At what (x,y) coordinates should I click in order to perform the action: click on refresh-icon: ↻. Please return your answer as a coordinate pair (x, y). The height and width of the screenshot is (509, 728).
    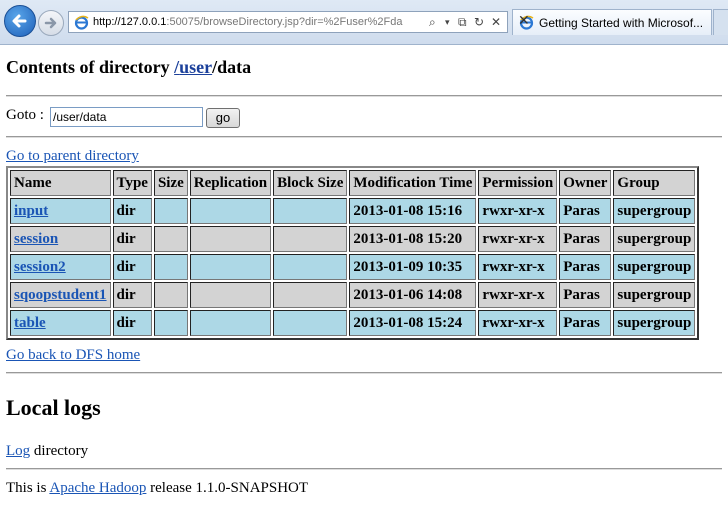
    Looking at the image, I should click on (479, 22).